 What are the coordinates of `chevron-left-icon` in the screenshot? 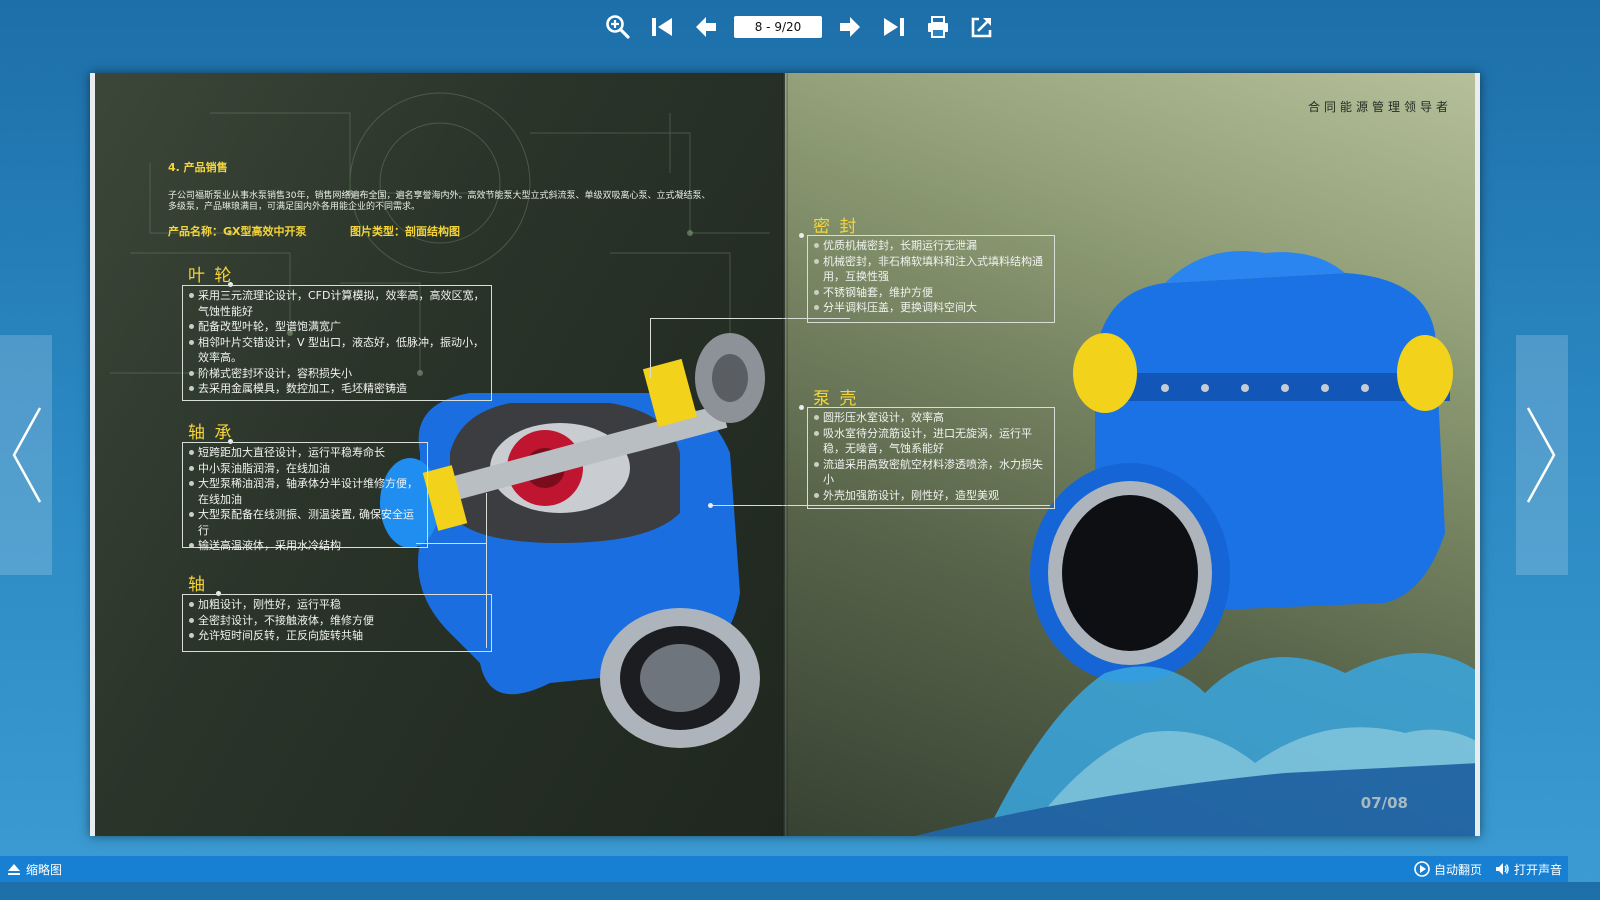 It's located at (27, 455).